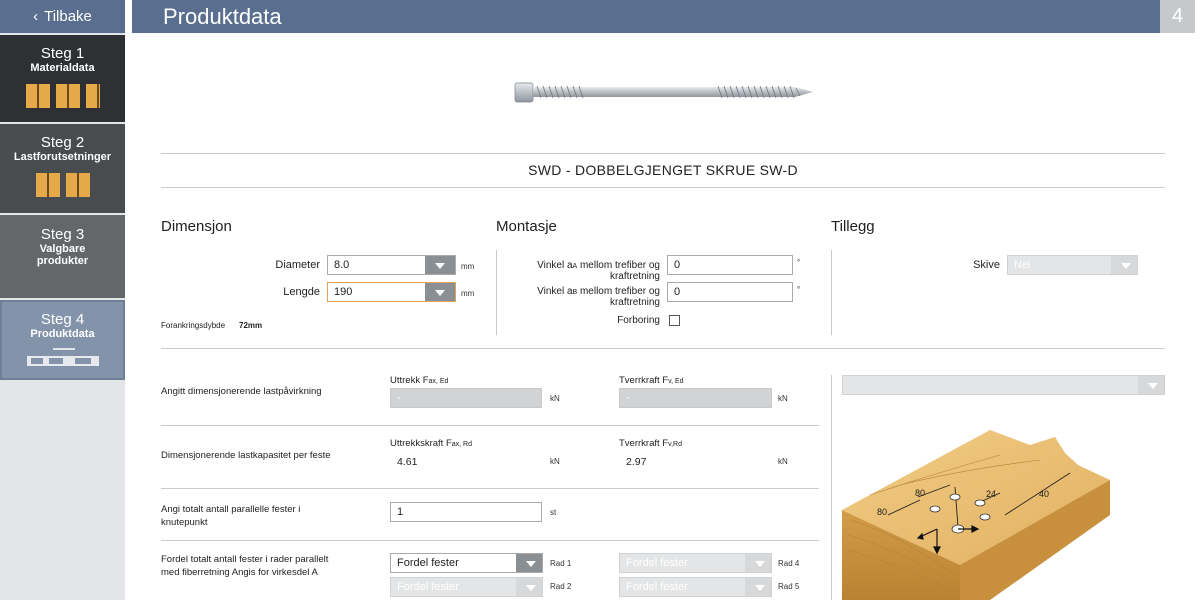  What do you see at coordinates (561, 586) in the screenshot?
I see `rad-2-label: Rad 2` at bounding box center [561, 586].